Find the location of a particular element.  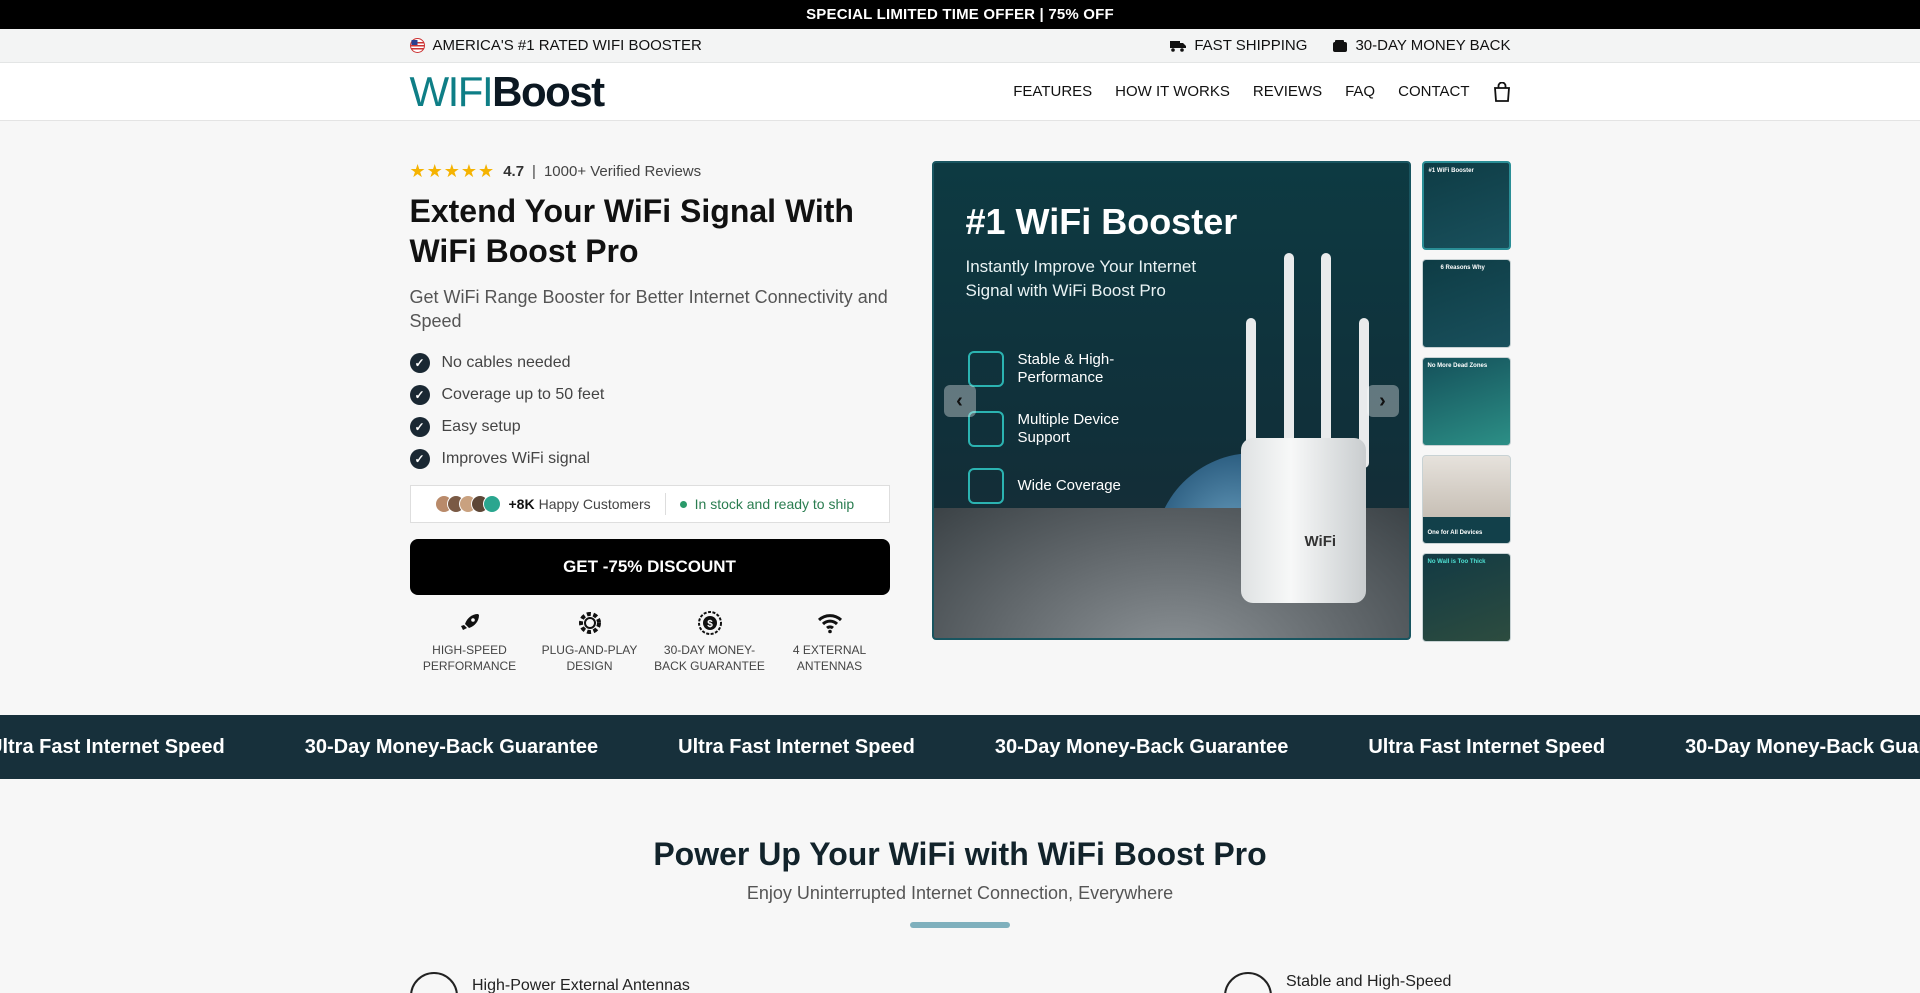

thumbnail: One for All Devices is located at coordinates (1466, 499).